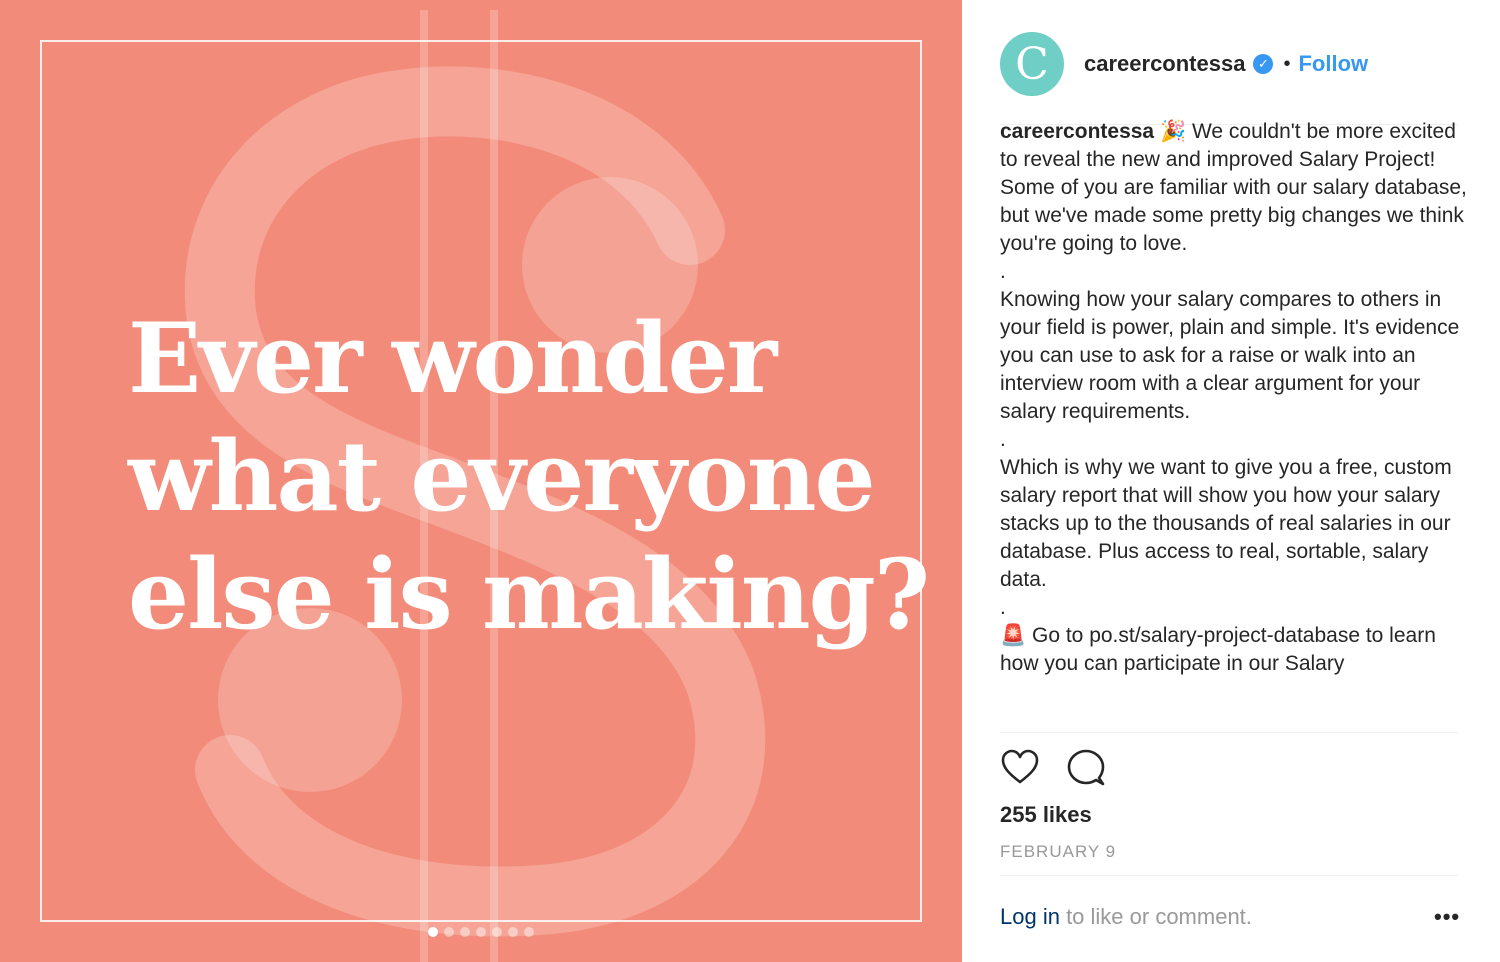  Describe the element at coordinates (1164, 64) in the screenshot. I see `username-link: careercontessa` at that location.